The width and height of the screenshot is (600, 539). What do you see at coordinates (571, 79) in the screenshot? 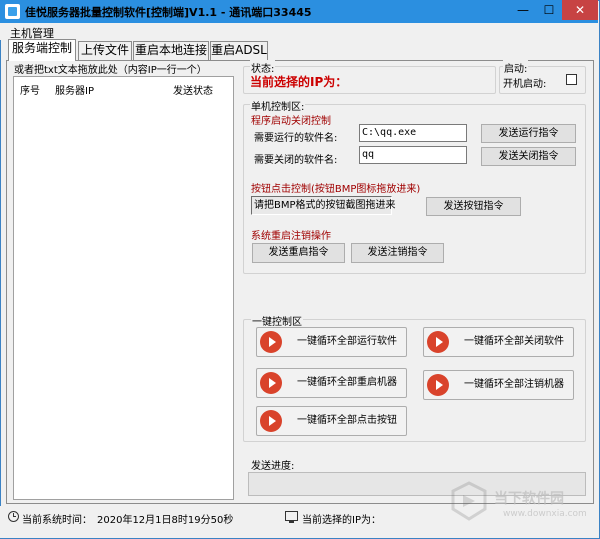
I see `autostart-checkbox` at bounding box center [571, 79].